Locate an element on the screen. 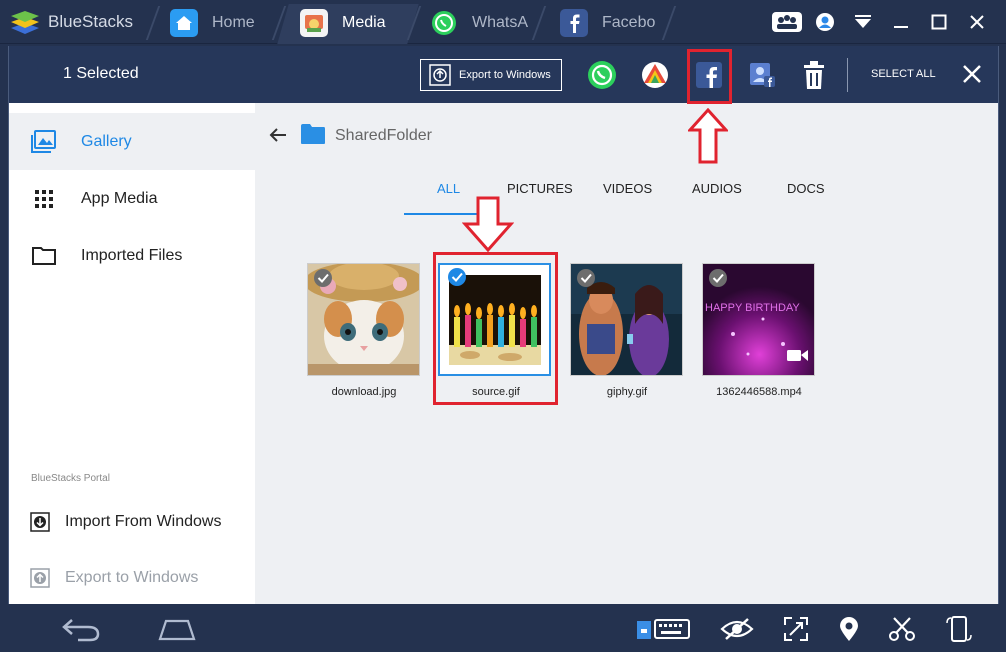 The height and width of the screenshot is (652, 1006). export-label: Export to Windows is located at coordinates (132, 577).